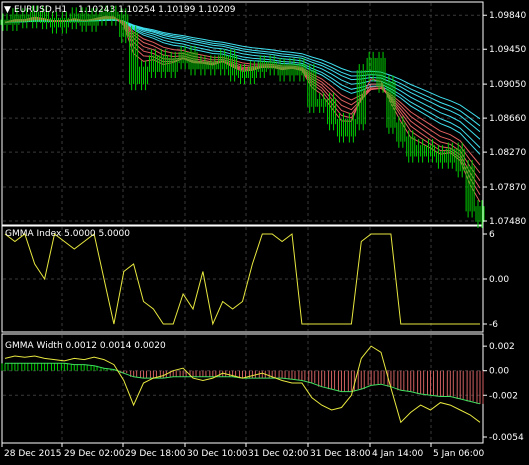 The height and width of the screenshot is (465, 529). What do you see at coordinates (7, 10) in the screenshot?
I see `symbol-arrow-icon: ▼` at bounding box center [7, 10].